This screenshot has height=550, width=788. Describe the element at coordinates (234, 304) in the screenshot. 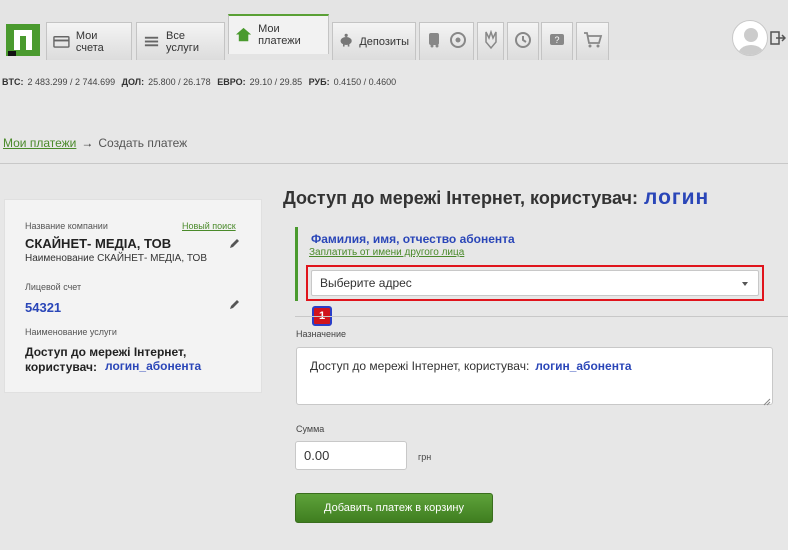

I see `edit-account-icon` at that location.